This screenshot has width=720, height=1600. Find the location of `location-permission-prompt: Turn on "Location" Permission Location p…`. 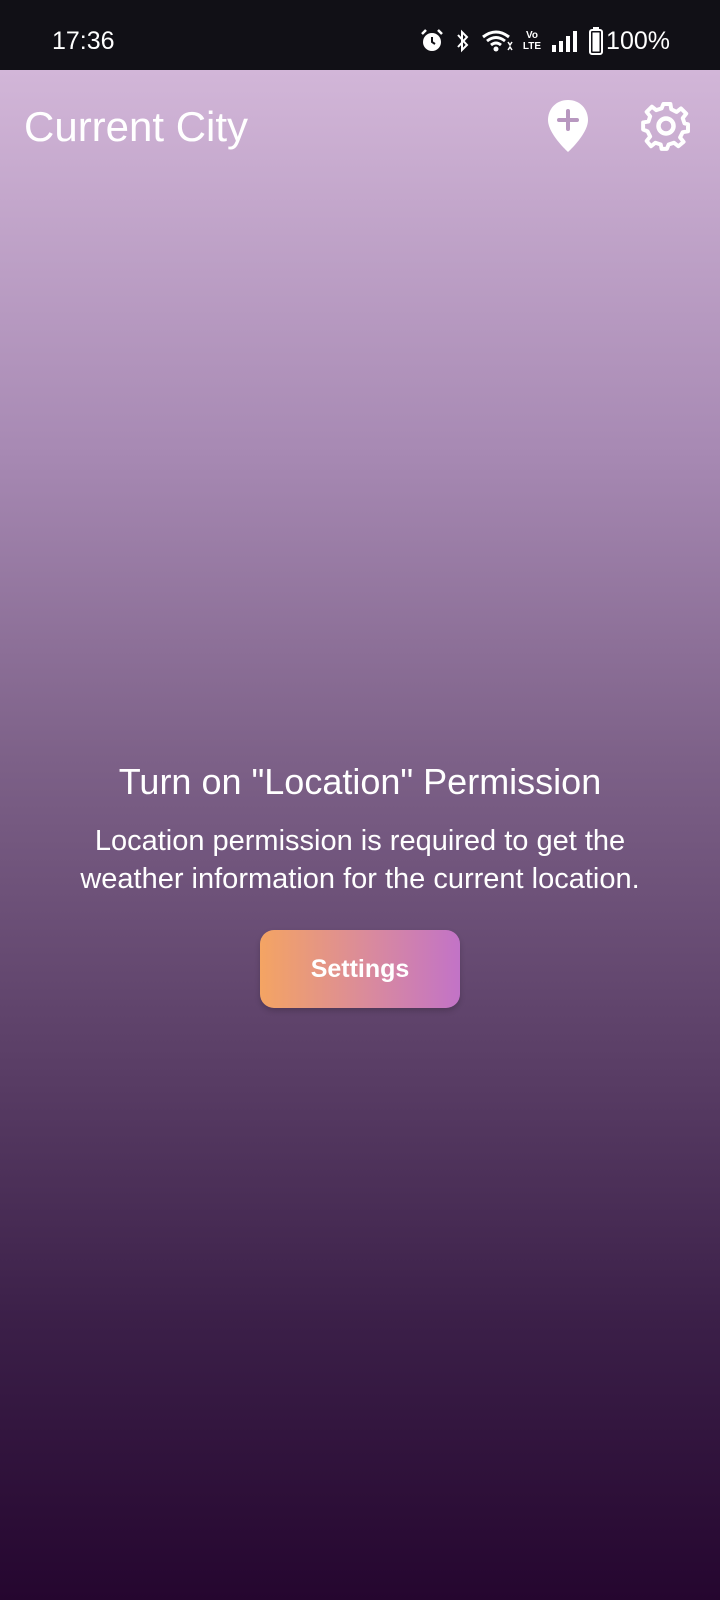

location-permission-prompt: Turn on "Location" Permission Location p… is located at coordinates (360, 829).